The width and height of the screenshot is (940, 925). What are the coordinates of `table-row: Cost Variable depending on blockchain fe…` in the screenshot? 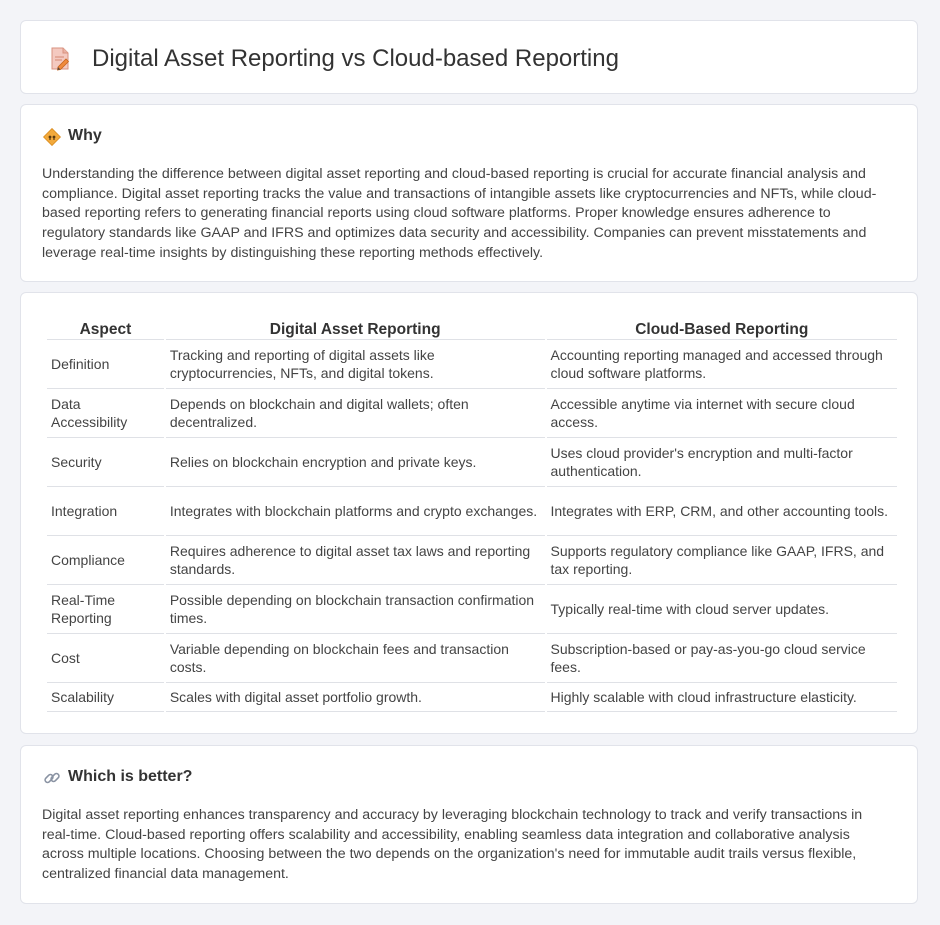 It's located at (472, 658).